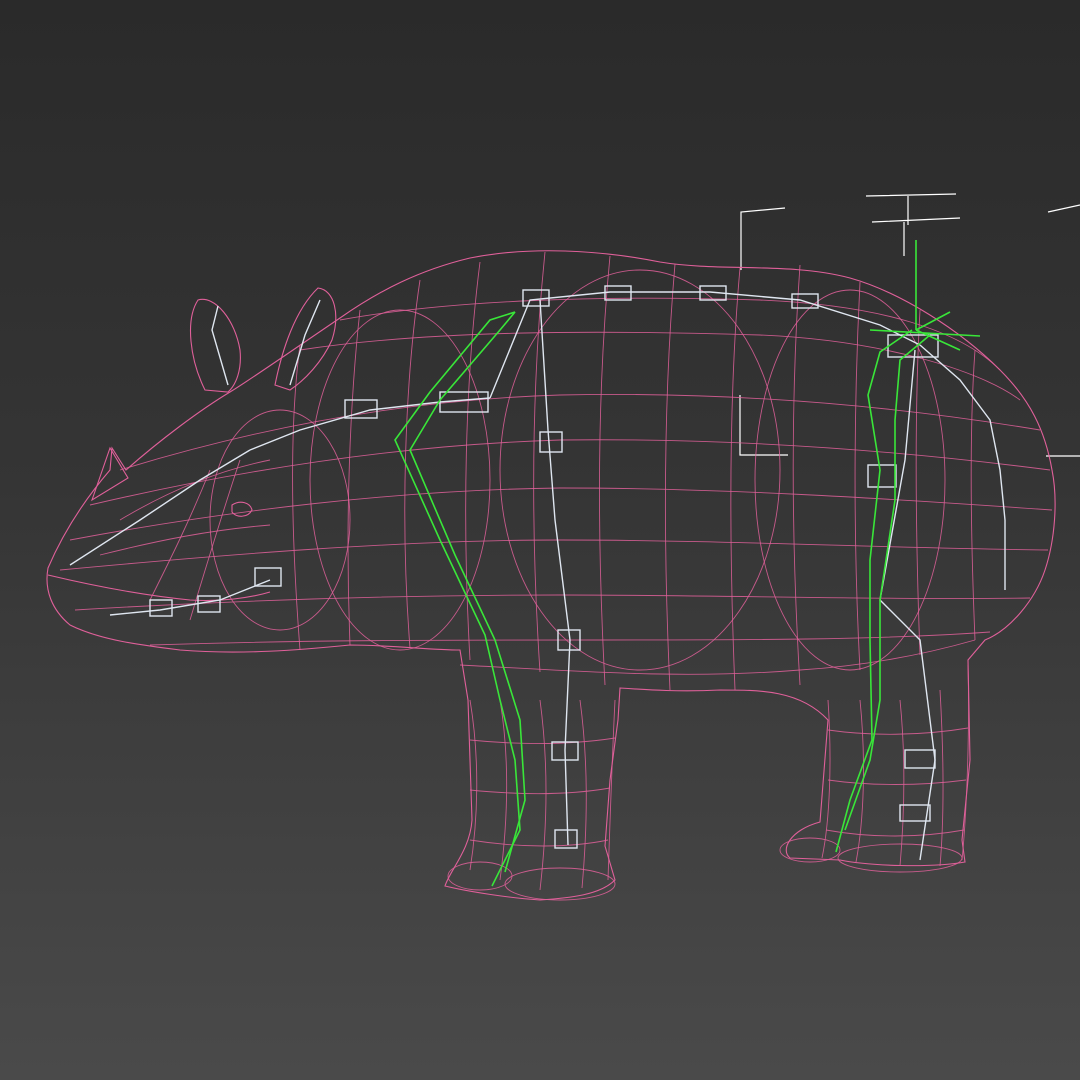 The height and width of the screenshot is (1080, 1080). I want to click on helper-handle-center, so click(913, 224).